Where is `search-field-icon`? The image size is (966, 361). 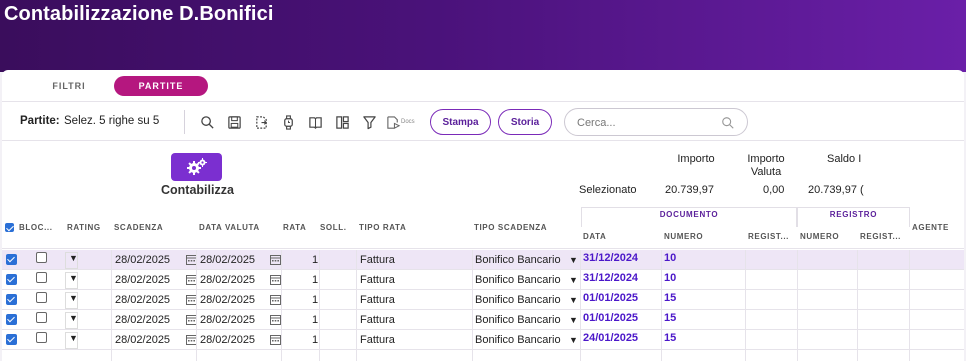
search-field-icon is located at coordinates (728, 123).